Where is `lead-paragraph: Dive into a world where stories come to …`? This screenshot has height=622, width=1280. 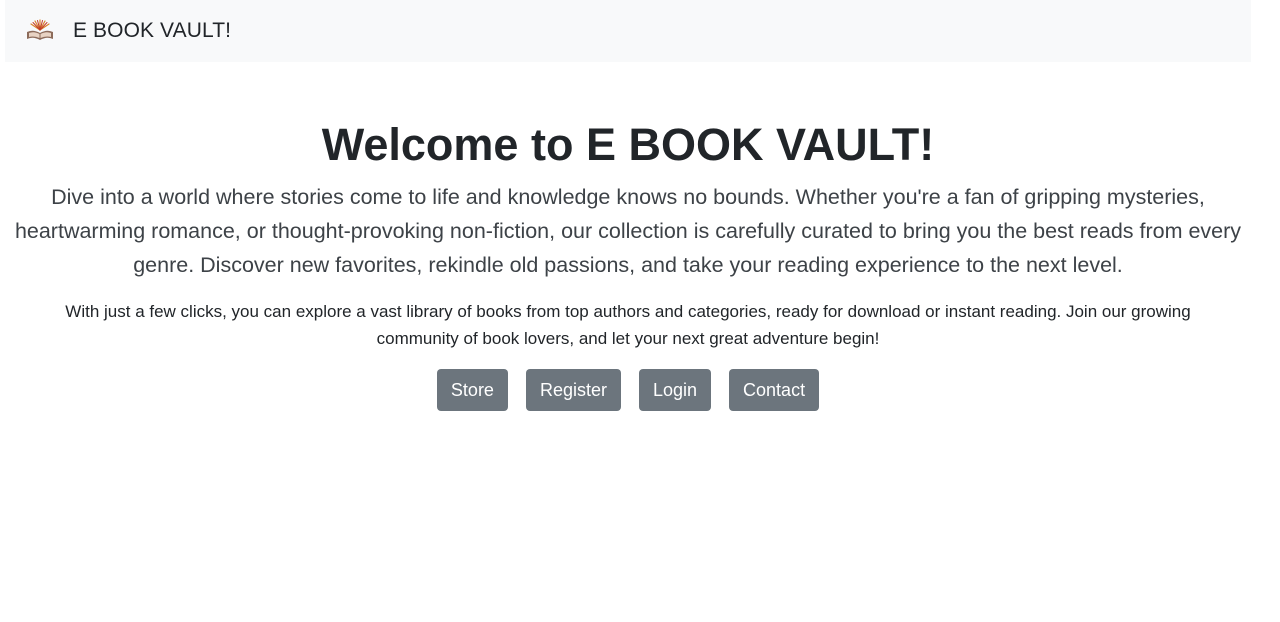
lead-paragraph: Dive into a world where stories come to … is located at coordinates (628, 231).